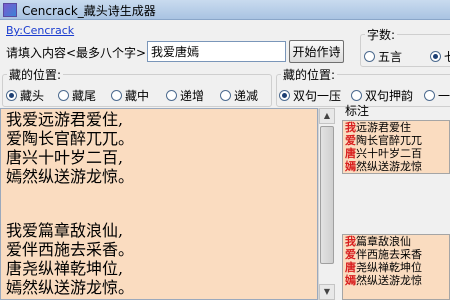 This screenshot has height=300, width=450. What do you see at coordinates (246, 96) in the screenshot?
I see `radio-label: 递减` at bounding box center [246, 96].